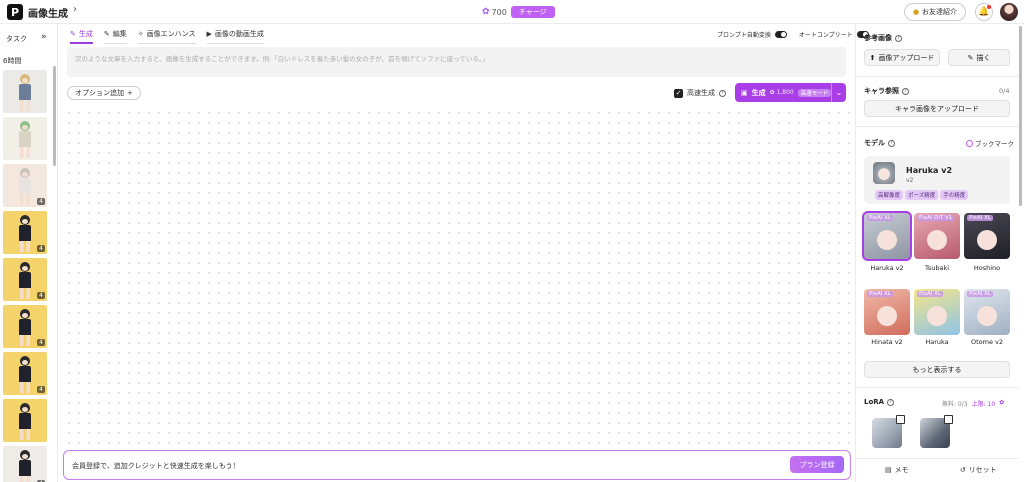  Describe the element at coordinates (937, 108) in the screenshot. I see `character-upload-button: キャラ画像をアップロード` at that location.